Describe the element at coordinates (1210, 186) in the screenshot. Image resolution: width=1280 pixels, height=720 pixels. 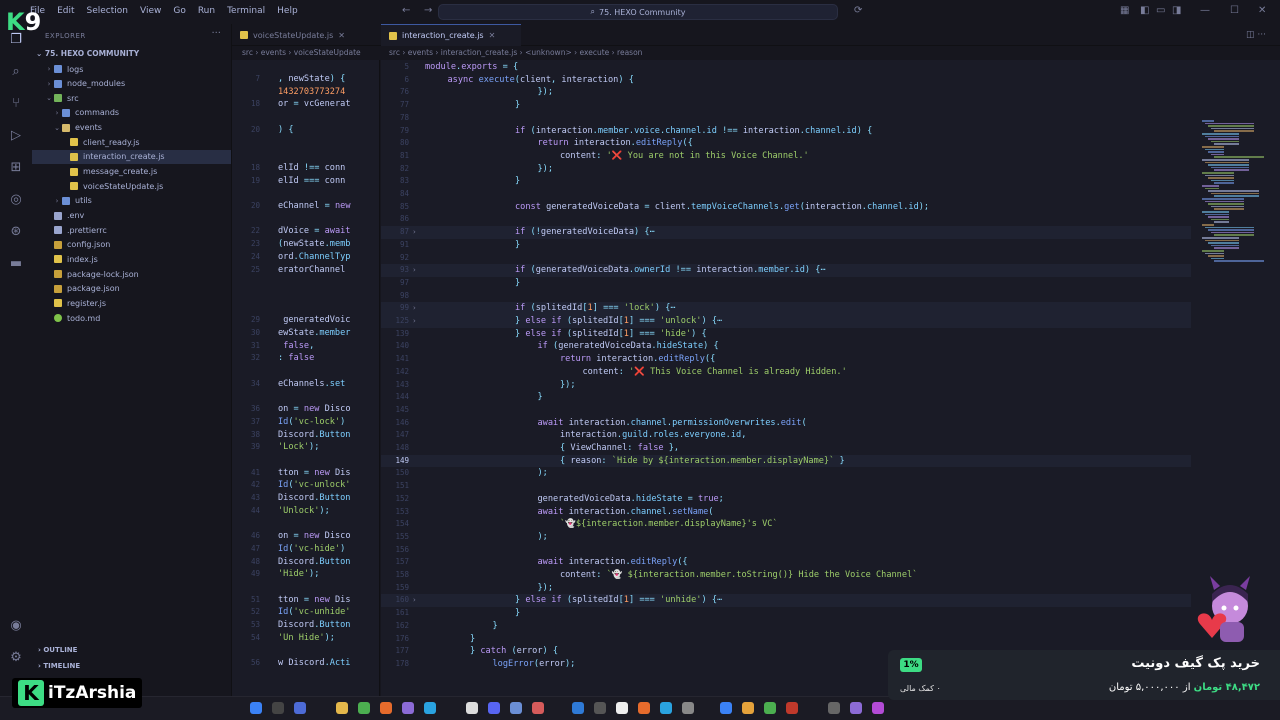
I see `minimap-line` at that location.